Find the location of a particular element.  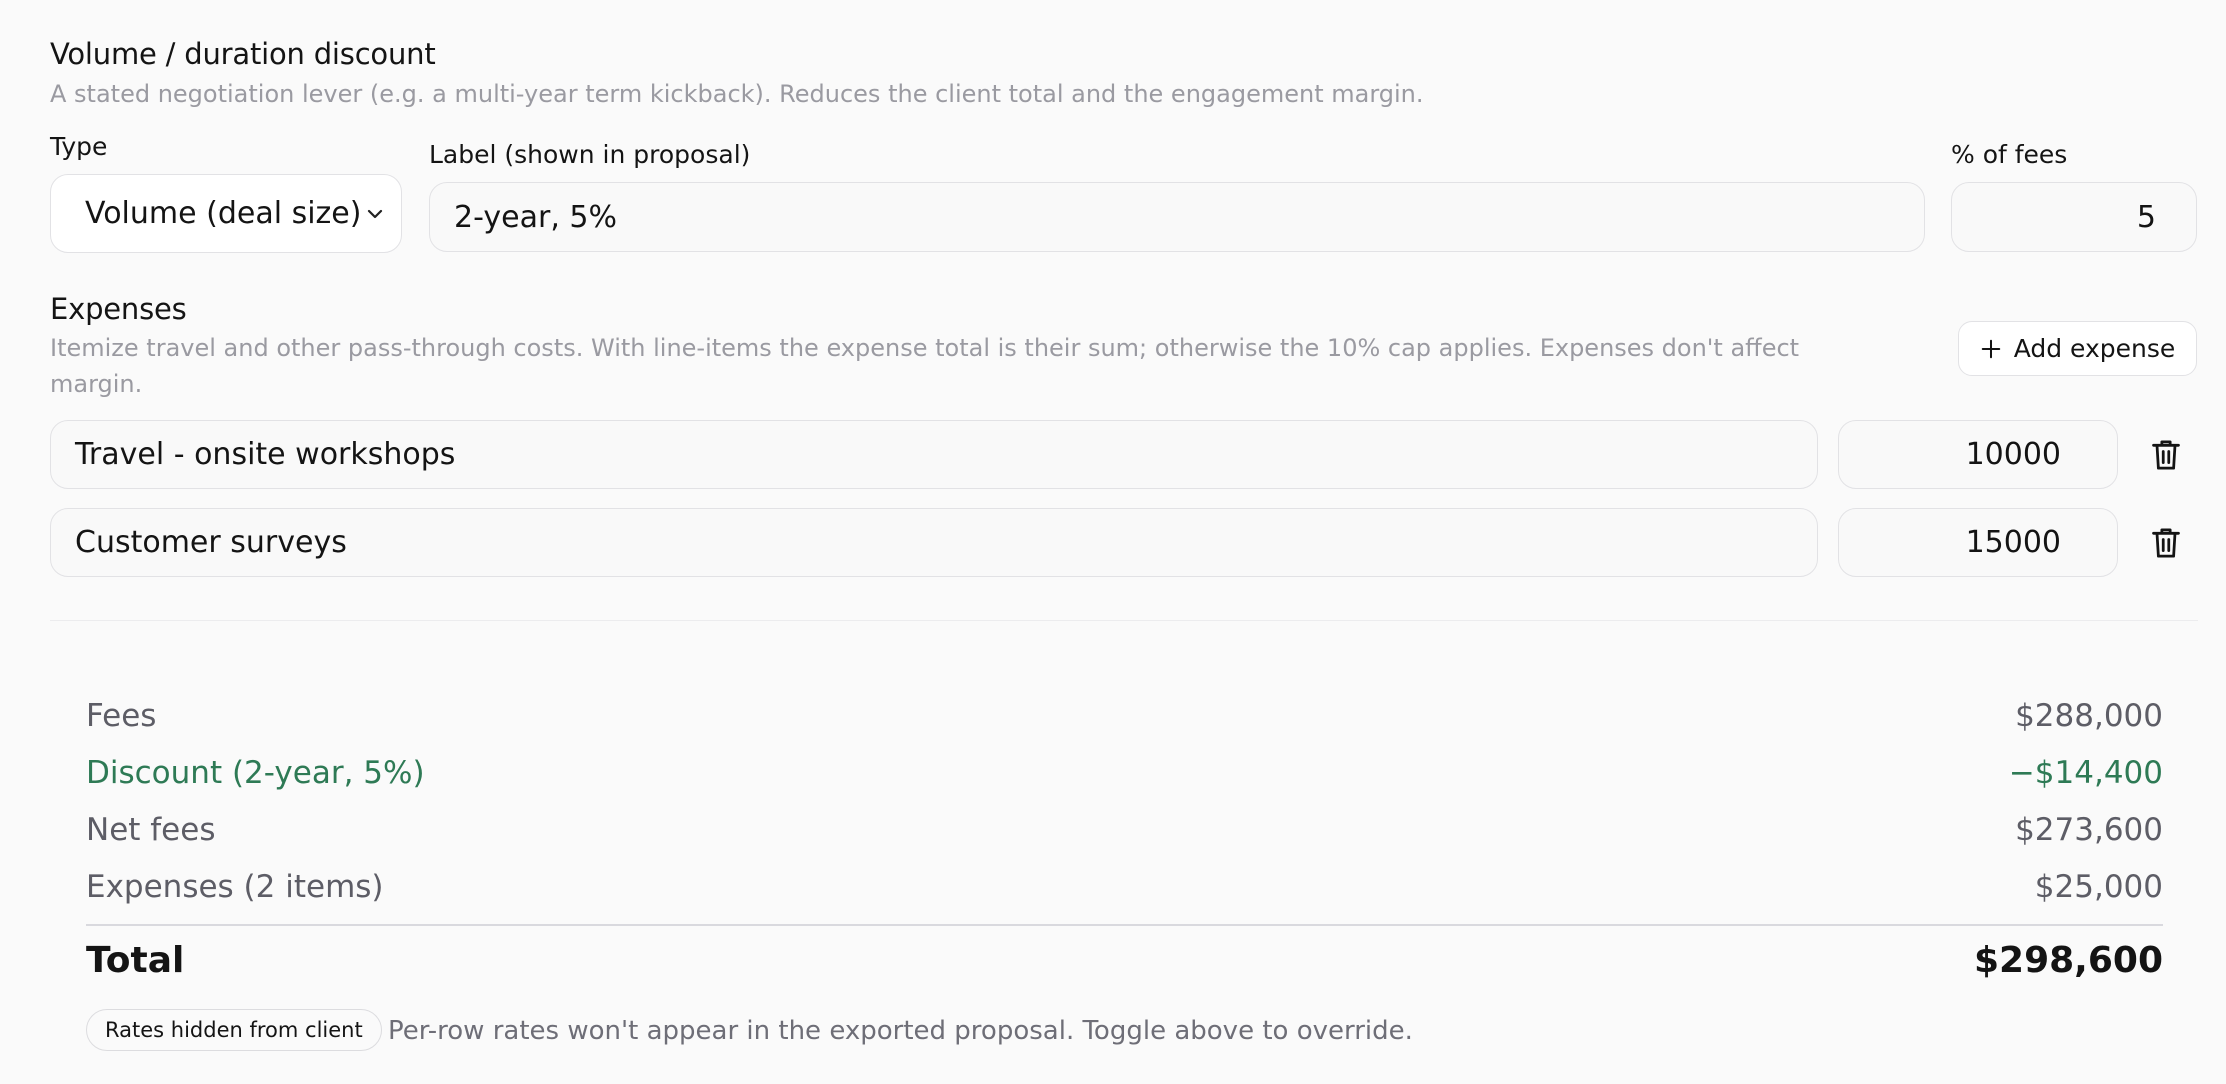

summary-row-total: Total $298,600 is located at coordinates (1124, 960).